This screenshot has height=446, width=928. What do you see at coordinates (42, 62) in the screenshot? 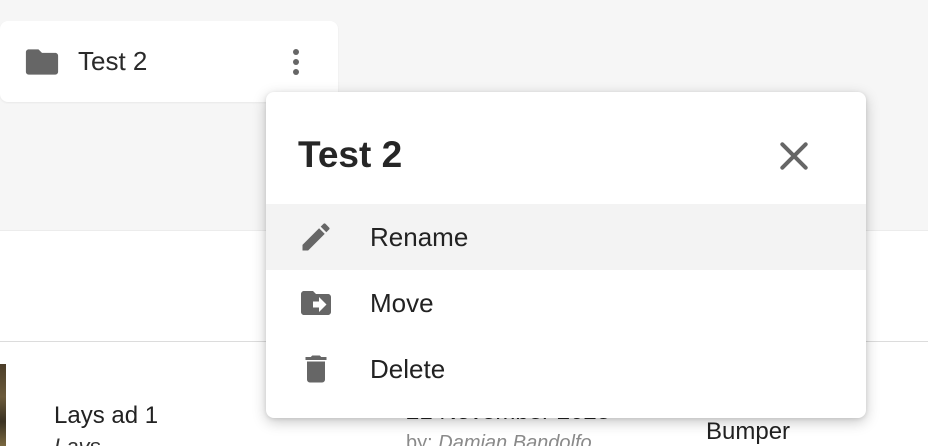
I see `folder-icon` at bounding box center [42, 62].